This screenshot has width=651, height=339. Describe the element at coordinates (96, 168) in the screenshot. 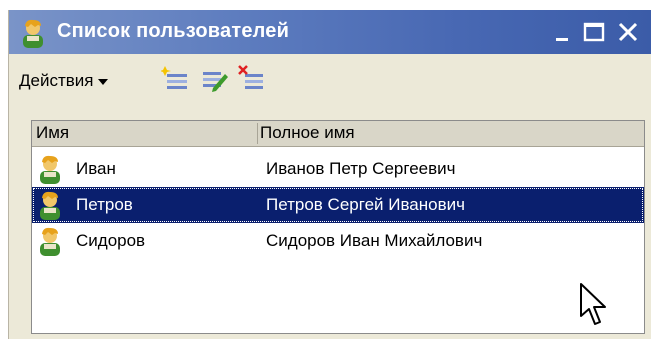

I see `user-name: Иван` at that location.